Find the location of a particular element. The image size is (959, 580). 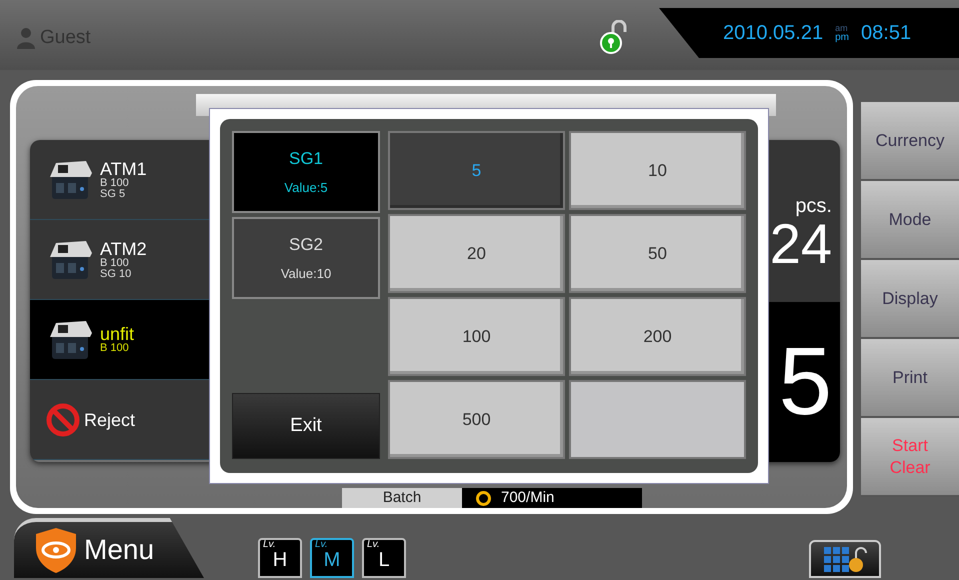

group-button: SG2 Value:10 is located at coordinates (306, 258).